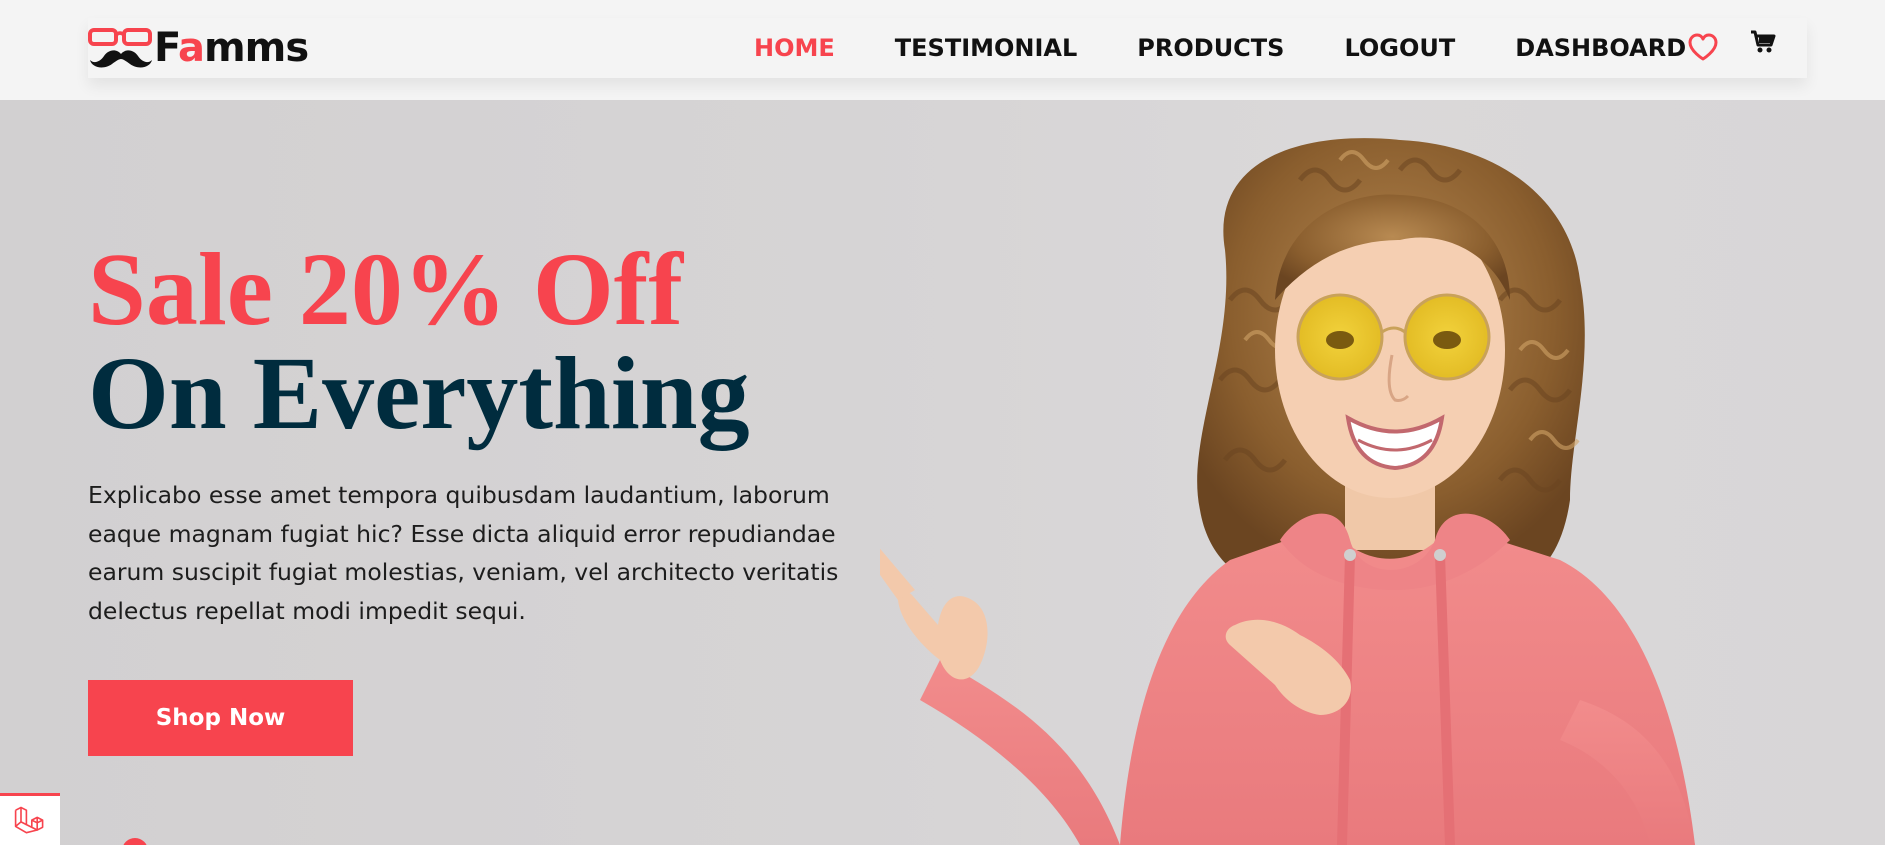 The image size is (1885, 845). I want to click on nav-products: PRODUCTS, so click(1210, 48).